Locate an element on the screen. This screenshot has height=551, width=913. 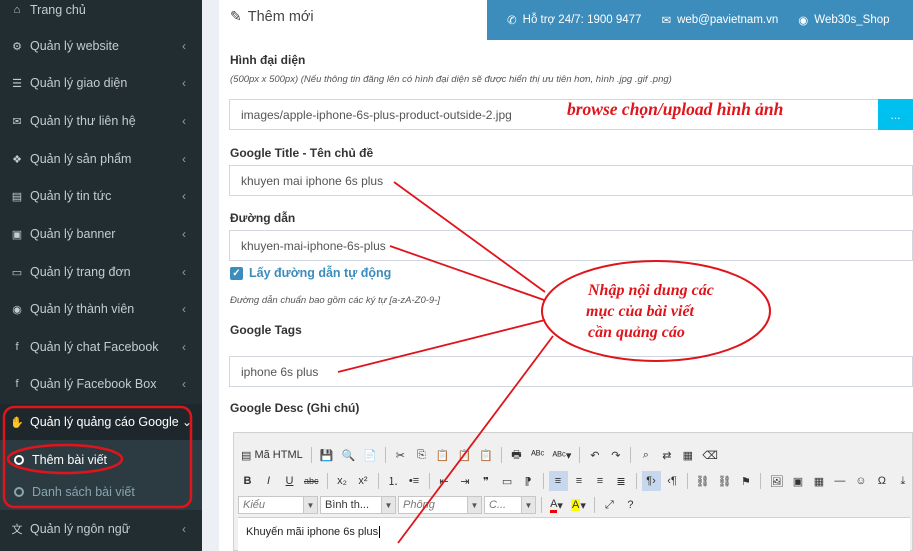
avatar-label: Hình đại diện is located at coordinates (268, 60).